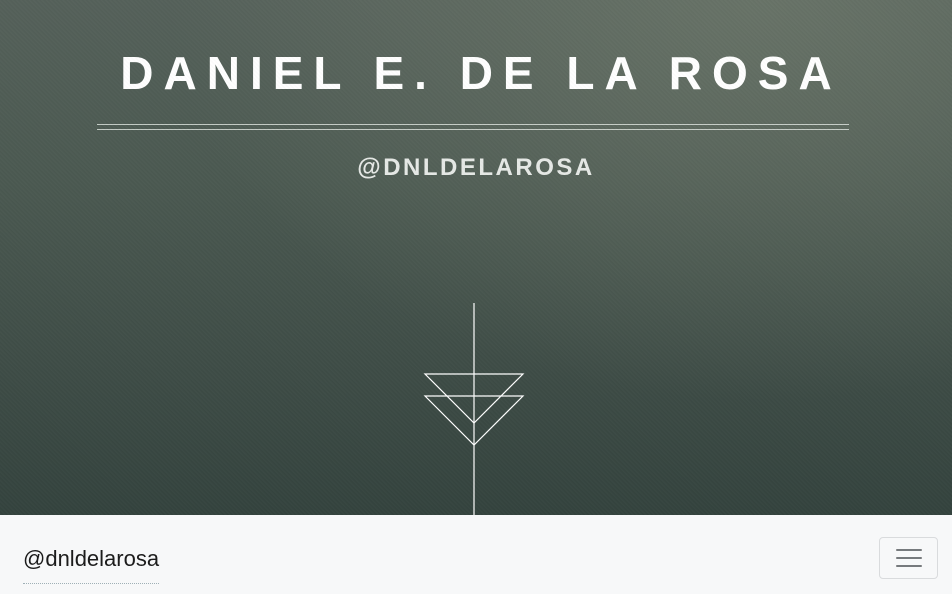  What do you see at coordinates (481, 73) in the screenshot?
I see `site-title: DANIEL E. DE LA ROSA` at bounding box center [481, 73].